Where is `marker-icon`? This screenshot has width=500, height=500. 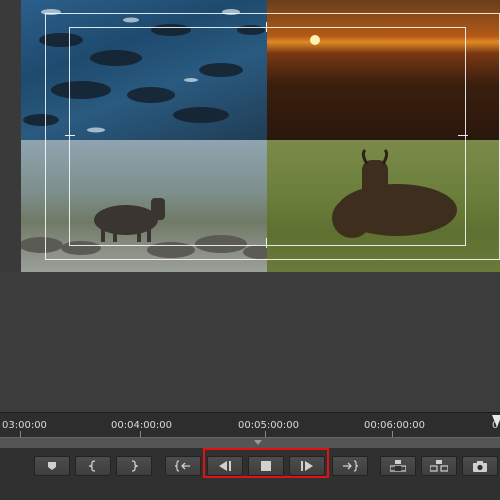
marker-icon is located at coordinates (52, 466).